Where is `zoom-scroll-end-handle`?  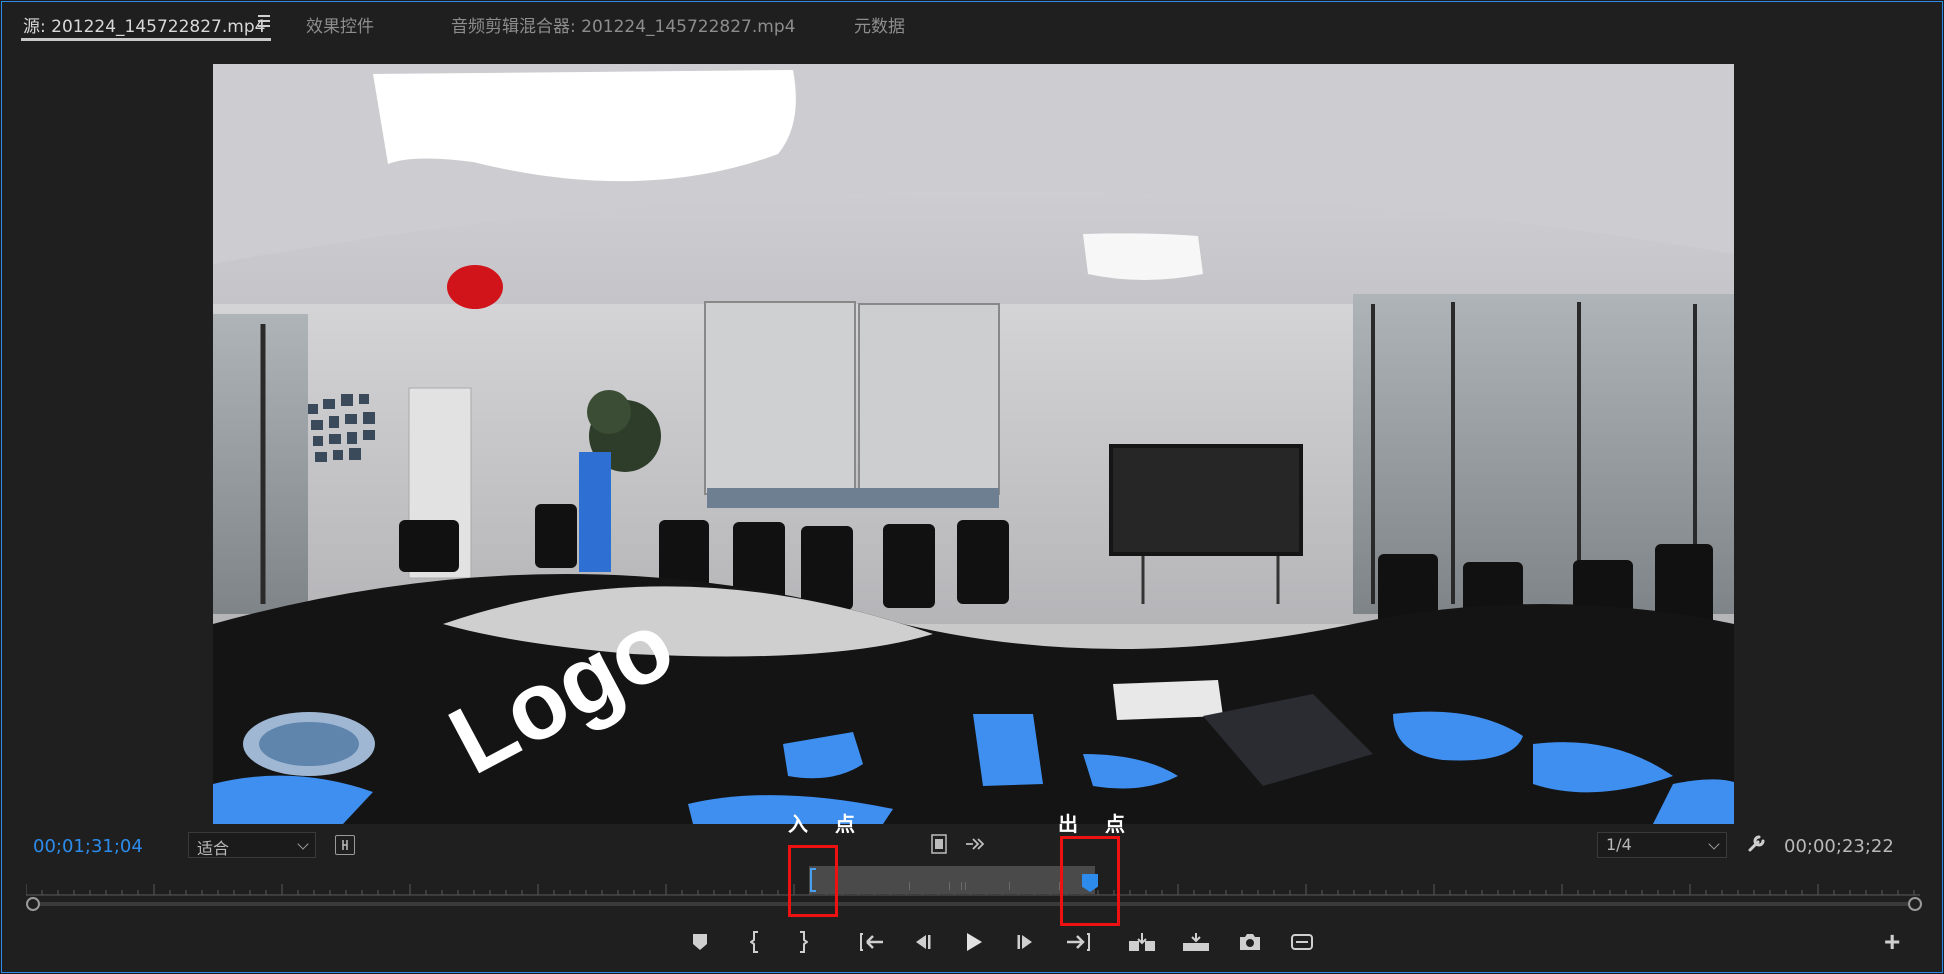
zoom-scroll-end-handle is located at coordinates (1915, 904).